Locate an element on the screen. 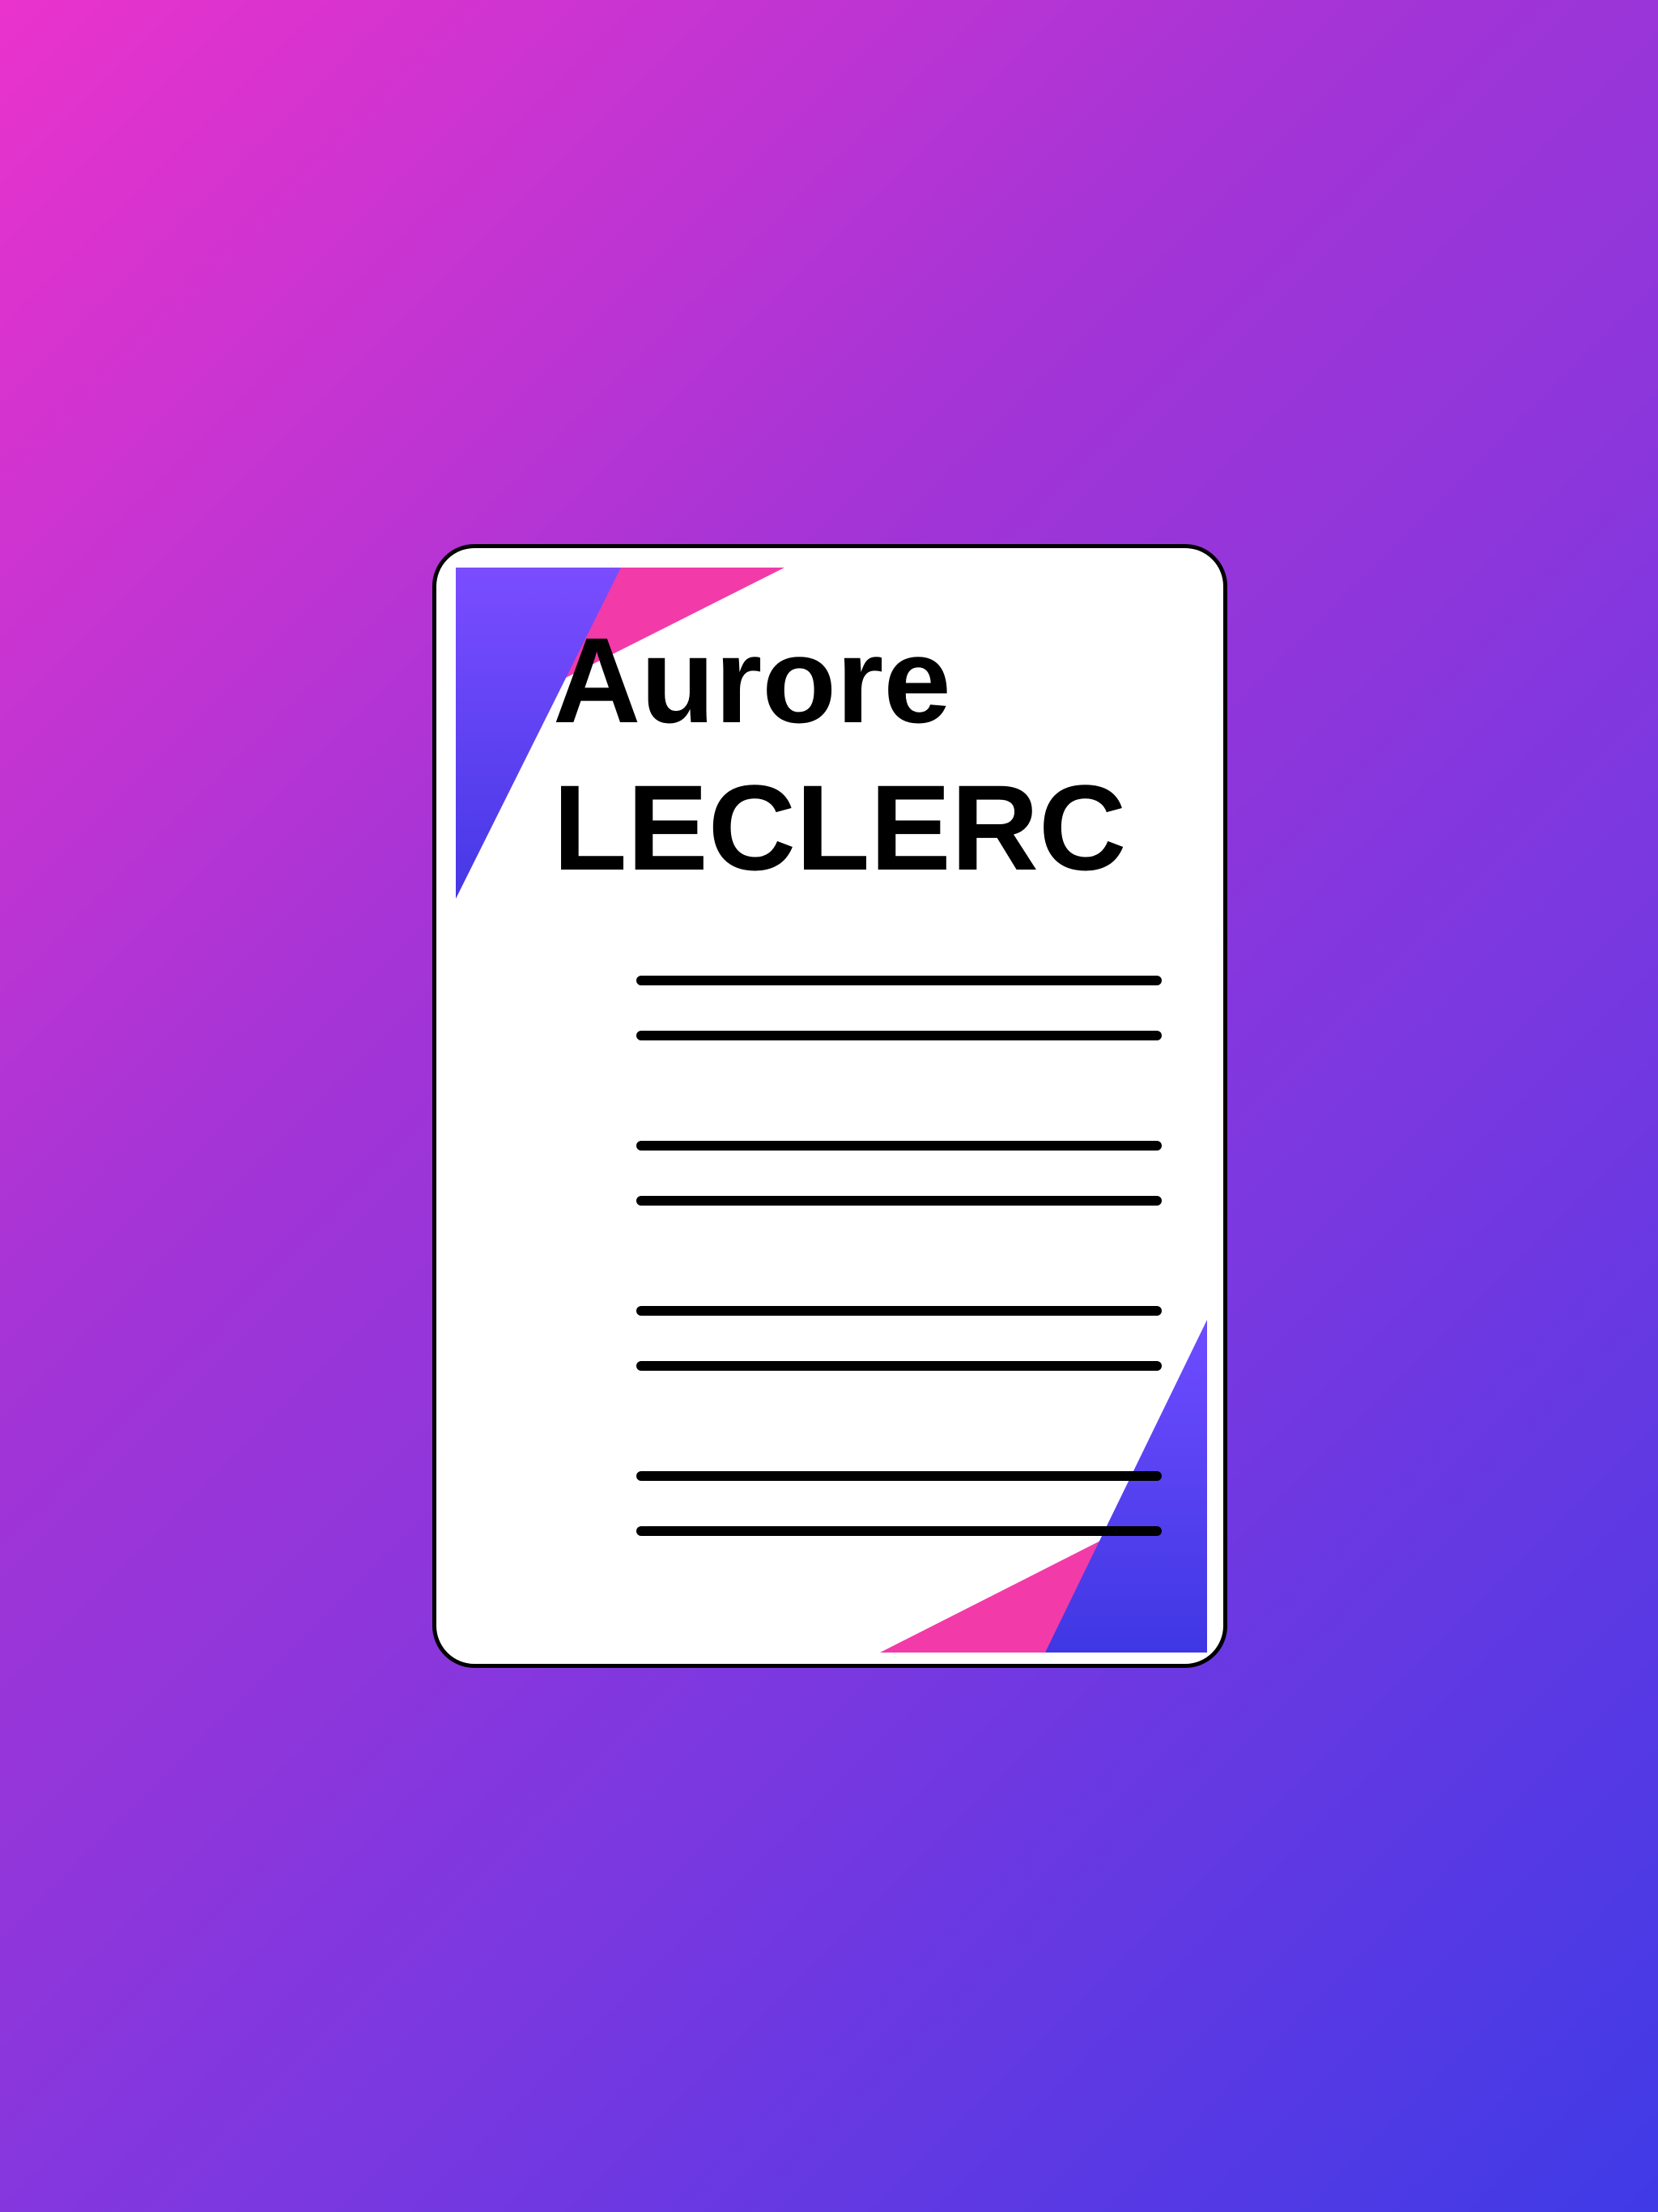 The height and width of the screenshot is (2212, 1658). document-title: Aurore LECLERC is located at coordinates (839, 753).